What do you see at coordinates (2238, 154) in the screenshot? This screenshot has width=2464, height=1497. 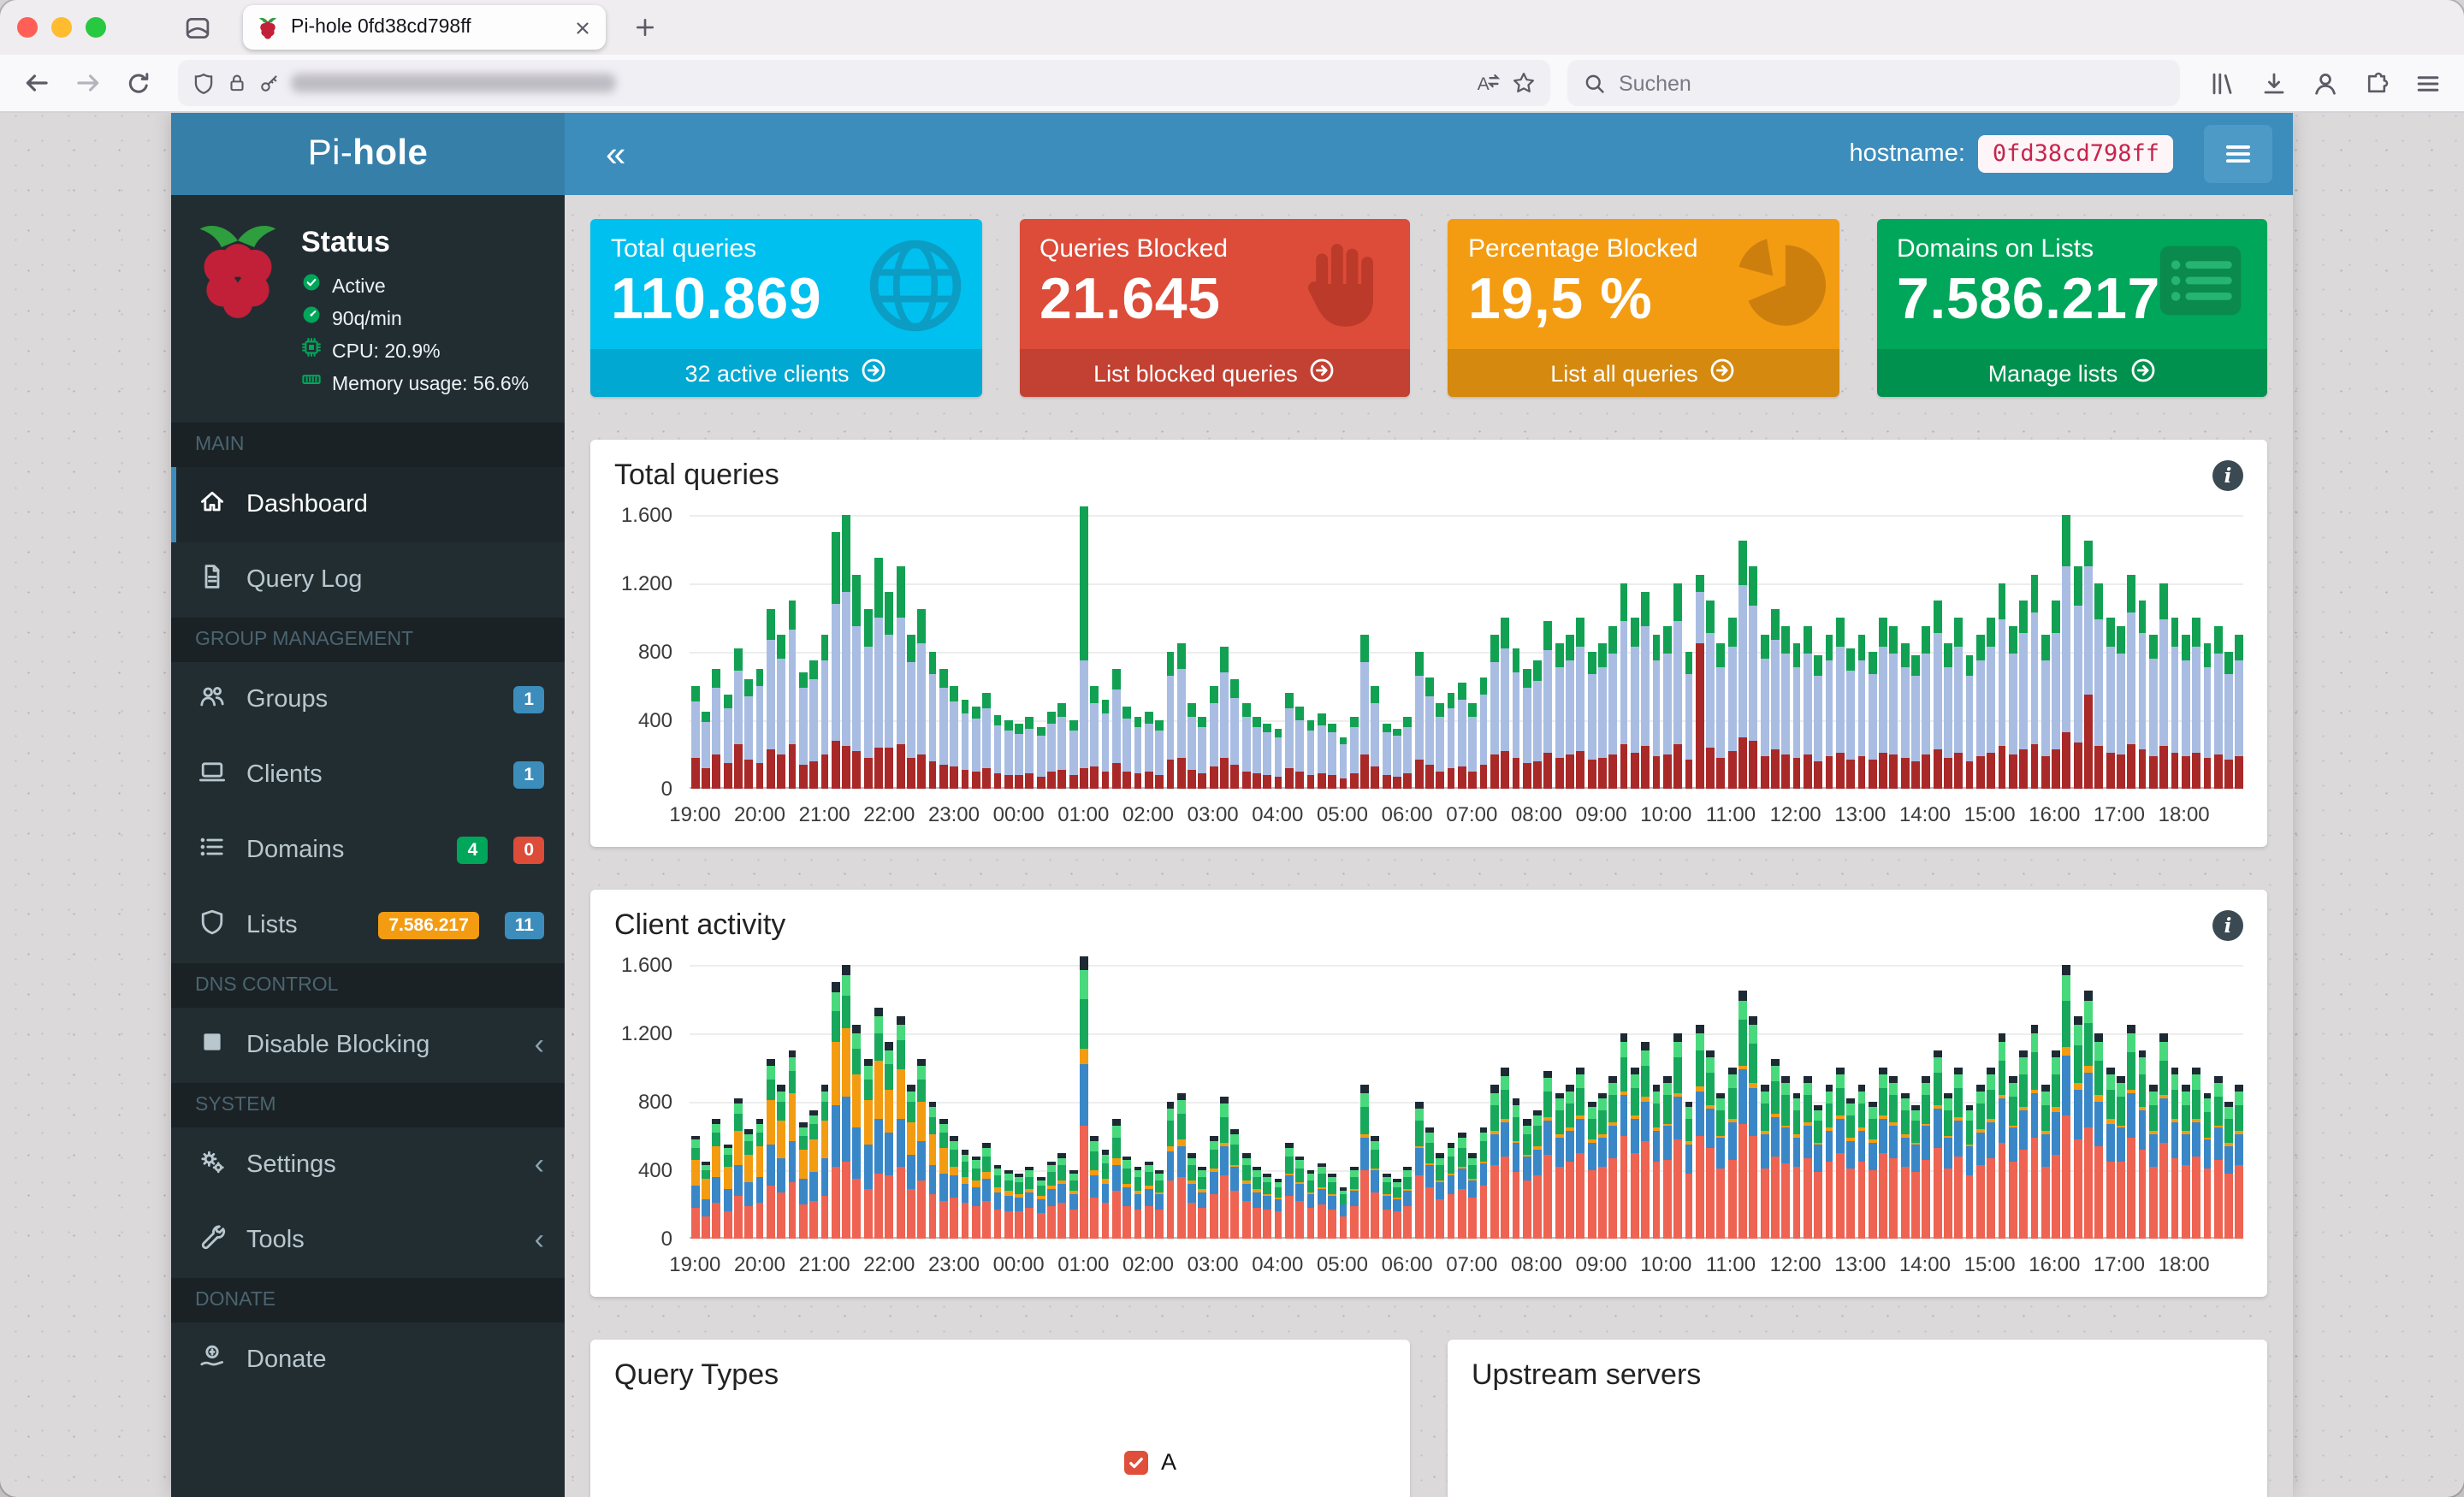 I see `app-menu-hamburger-icon` at bounding box center [2238, 154].